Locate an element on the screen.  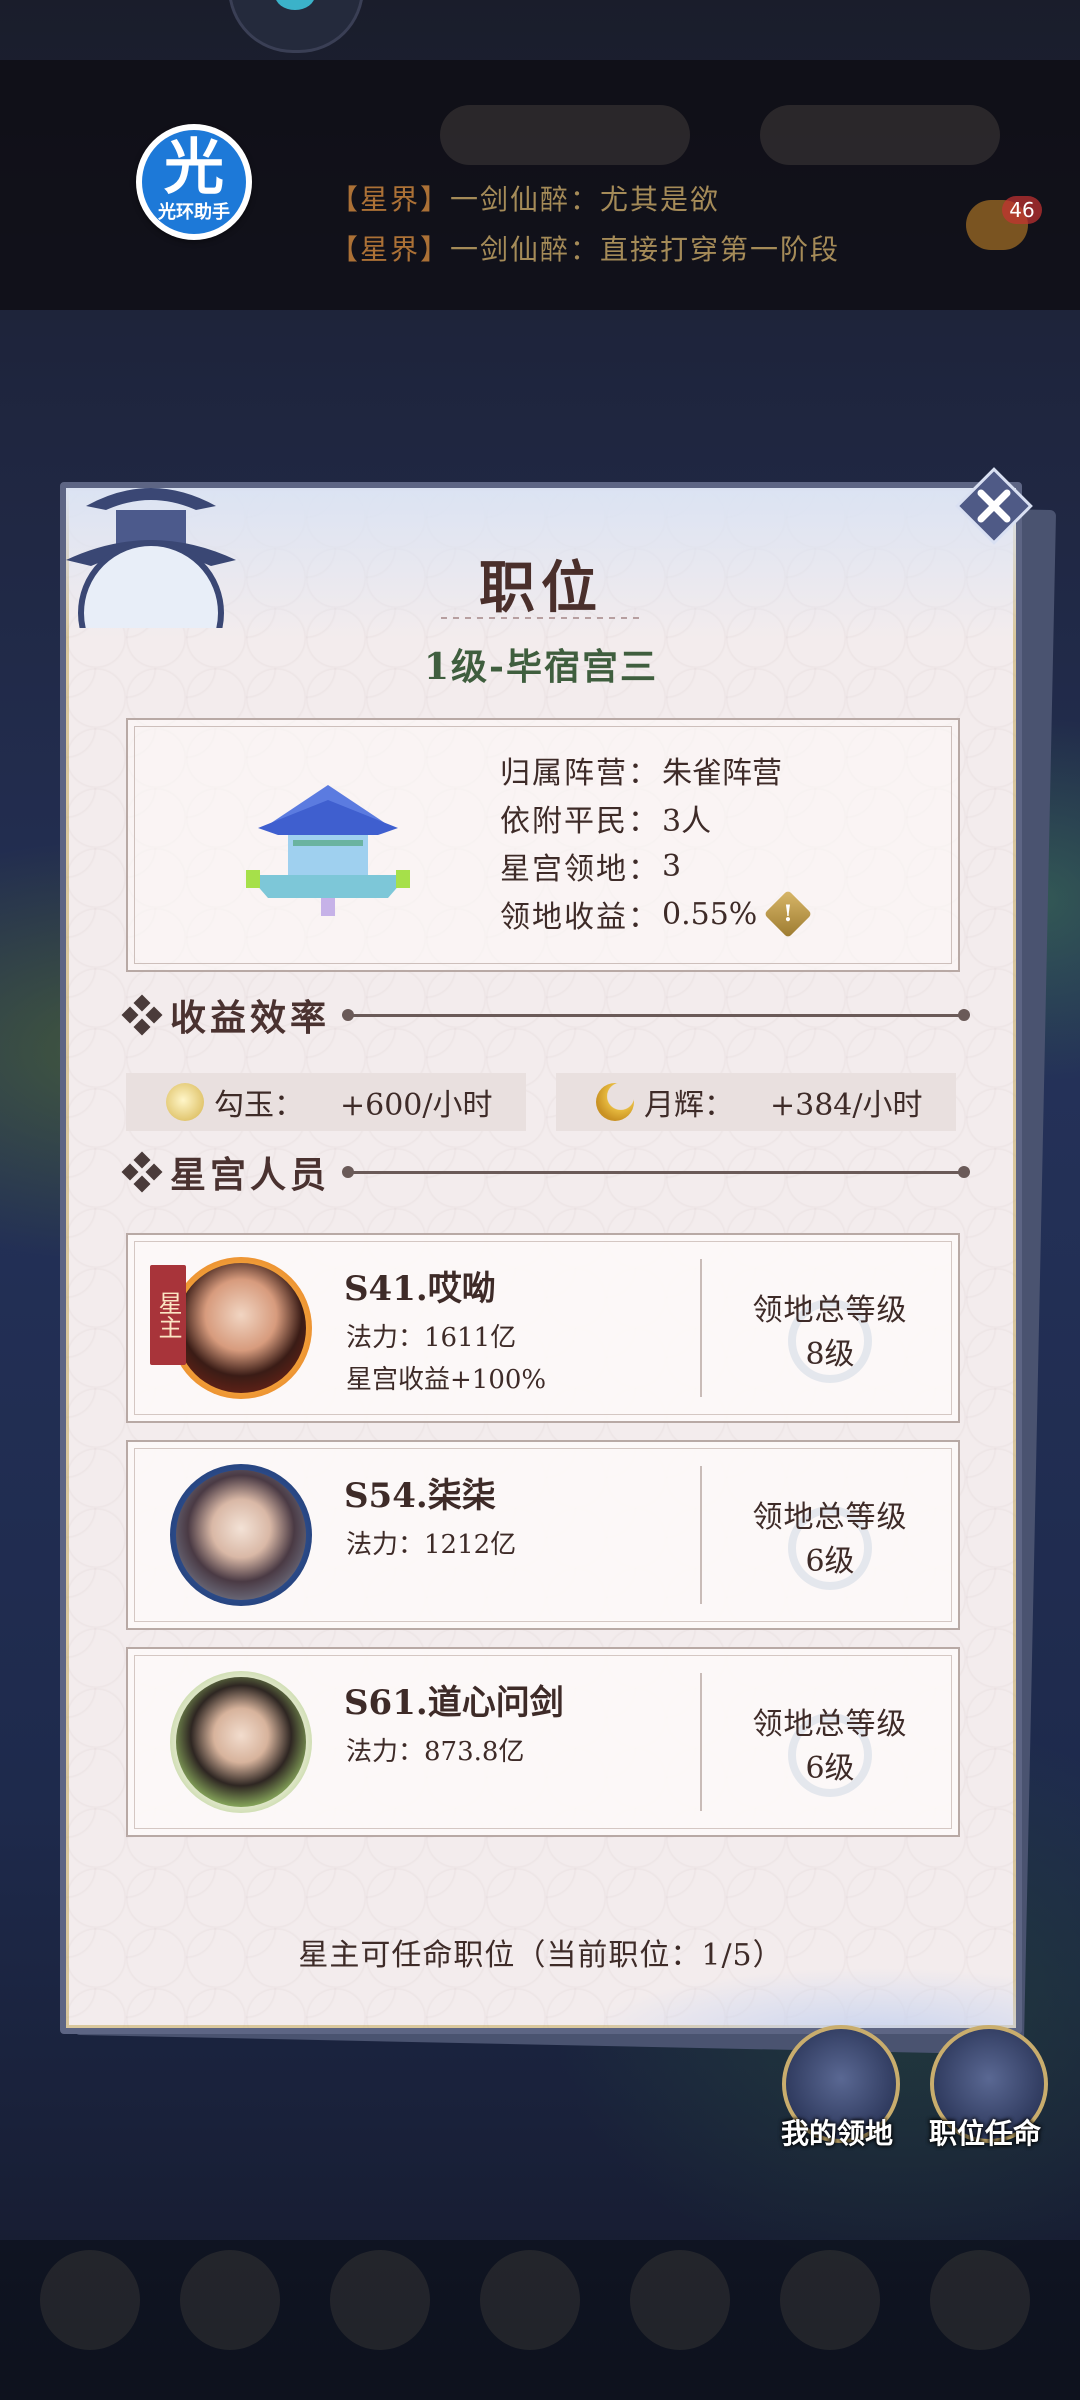
news-line: 【星界】一剑仙醉：尤其是欲 is located at coordinates (525, 198).